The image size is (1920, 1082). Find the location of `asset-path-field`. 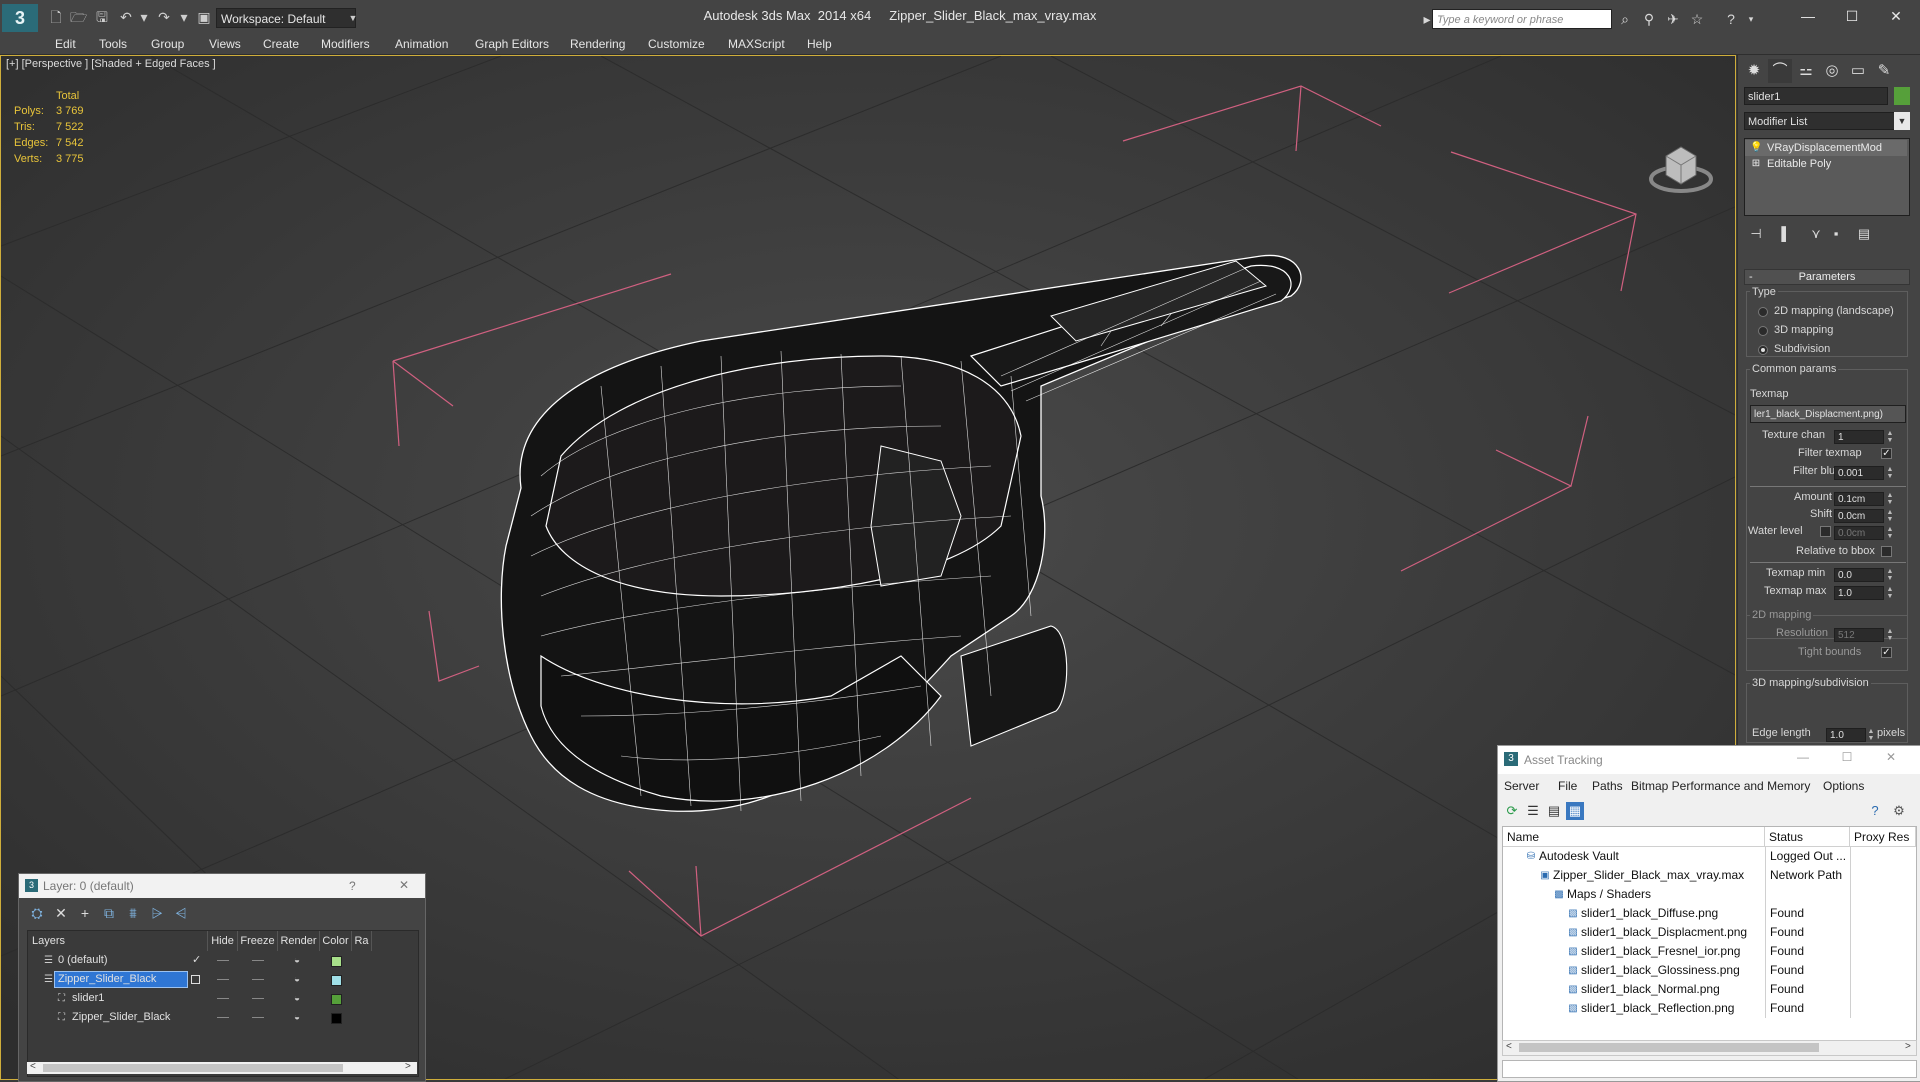

asset-path-field is located at coordinates (1709, 1069).